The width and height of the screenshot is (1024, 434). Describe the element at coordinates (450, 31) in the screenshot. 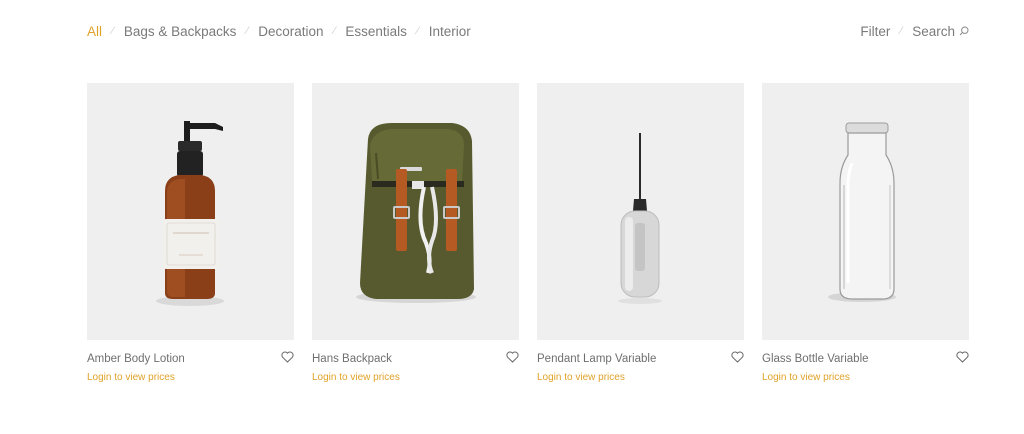

I see `category-interior: Interior` at that location.